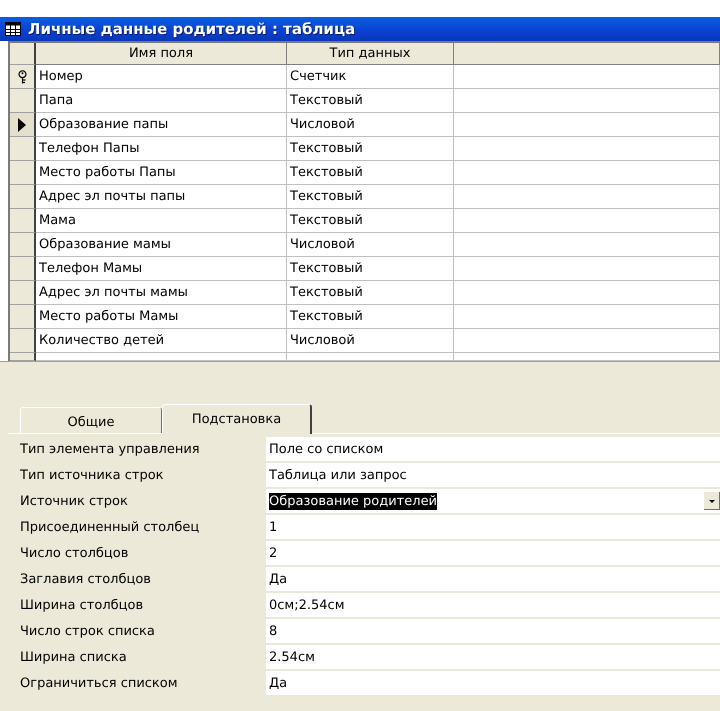 The image size is (720, 711). Describe the element at coordinates (493, 605) in the screenshot. I see `property-value-field: 0см;2.54см` at that location.